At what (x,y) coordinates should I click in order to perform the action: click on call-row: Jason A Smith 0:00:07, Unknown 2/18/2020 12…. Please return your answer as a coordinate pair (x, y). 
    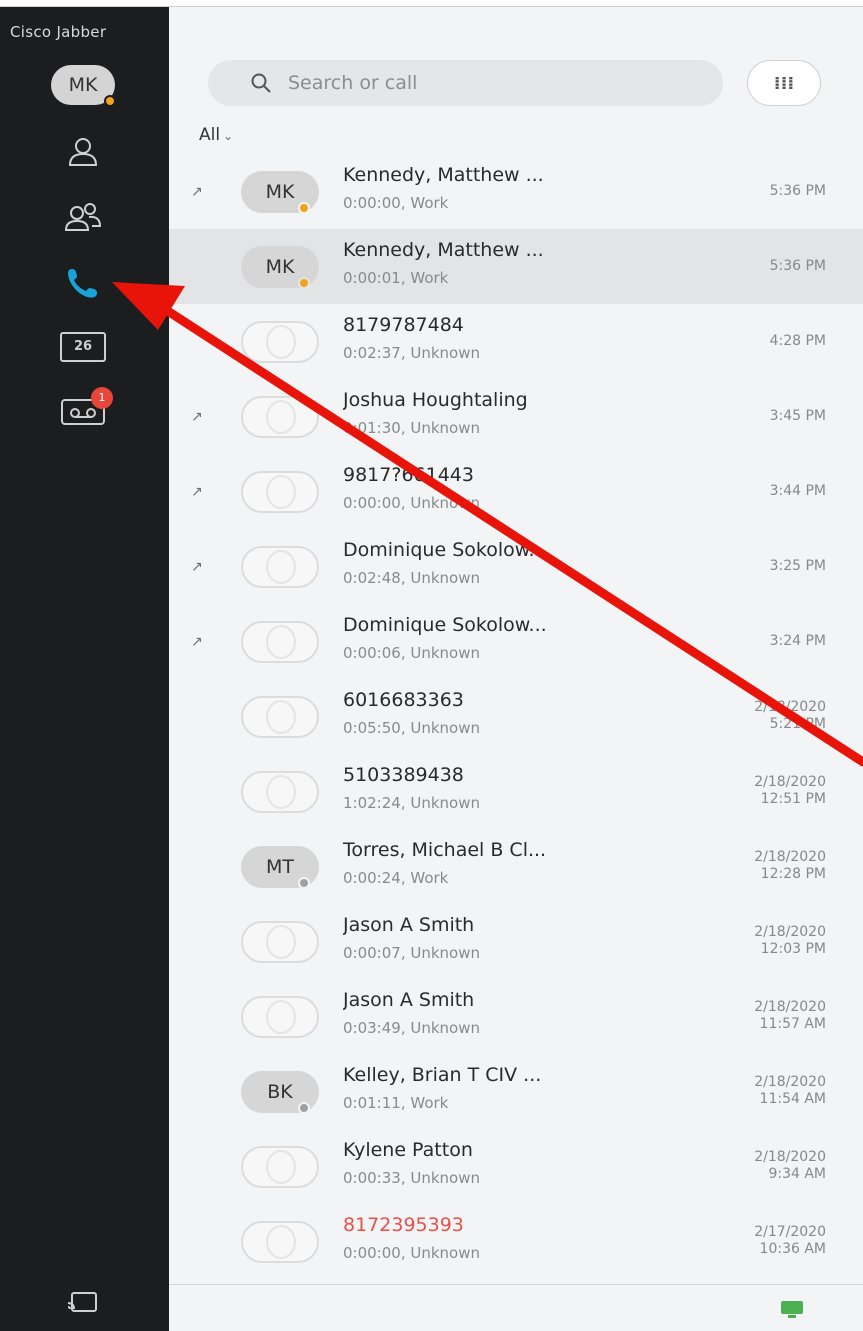
    Looking at the image, I should click on (516, 941).